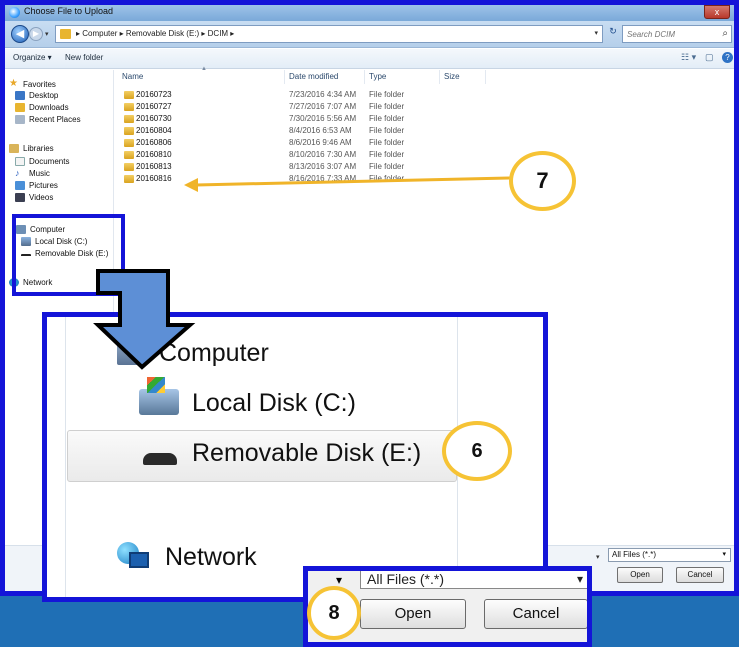 This screenshot has width=739, height=647. I want to click on zoom-network-label: Network, so click(211, 557).